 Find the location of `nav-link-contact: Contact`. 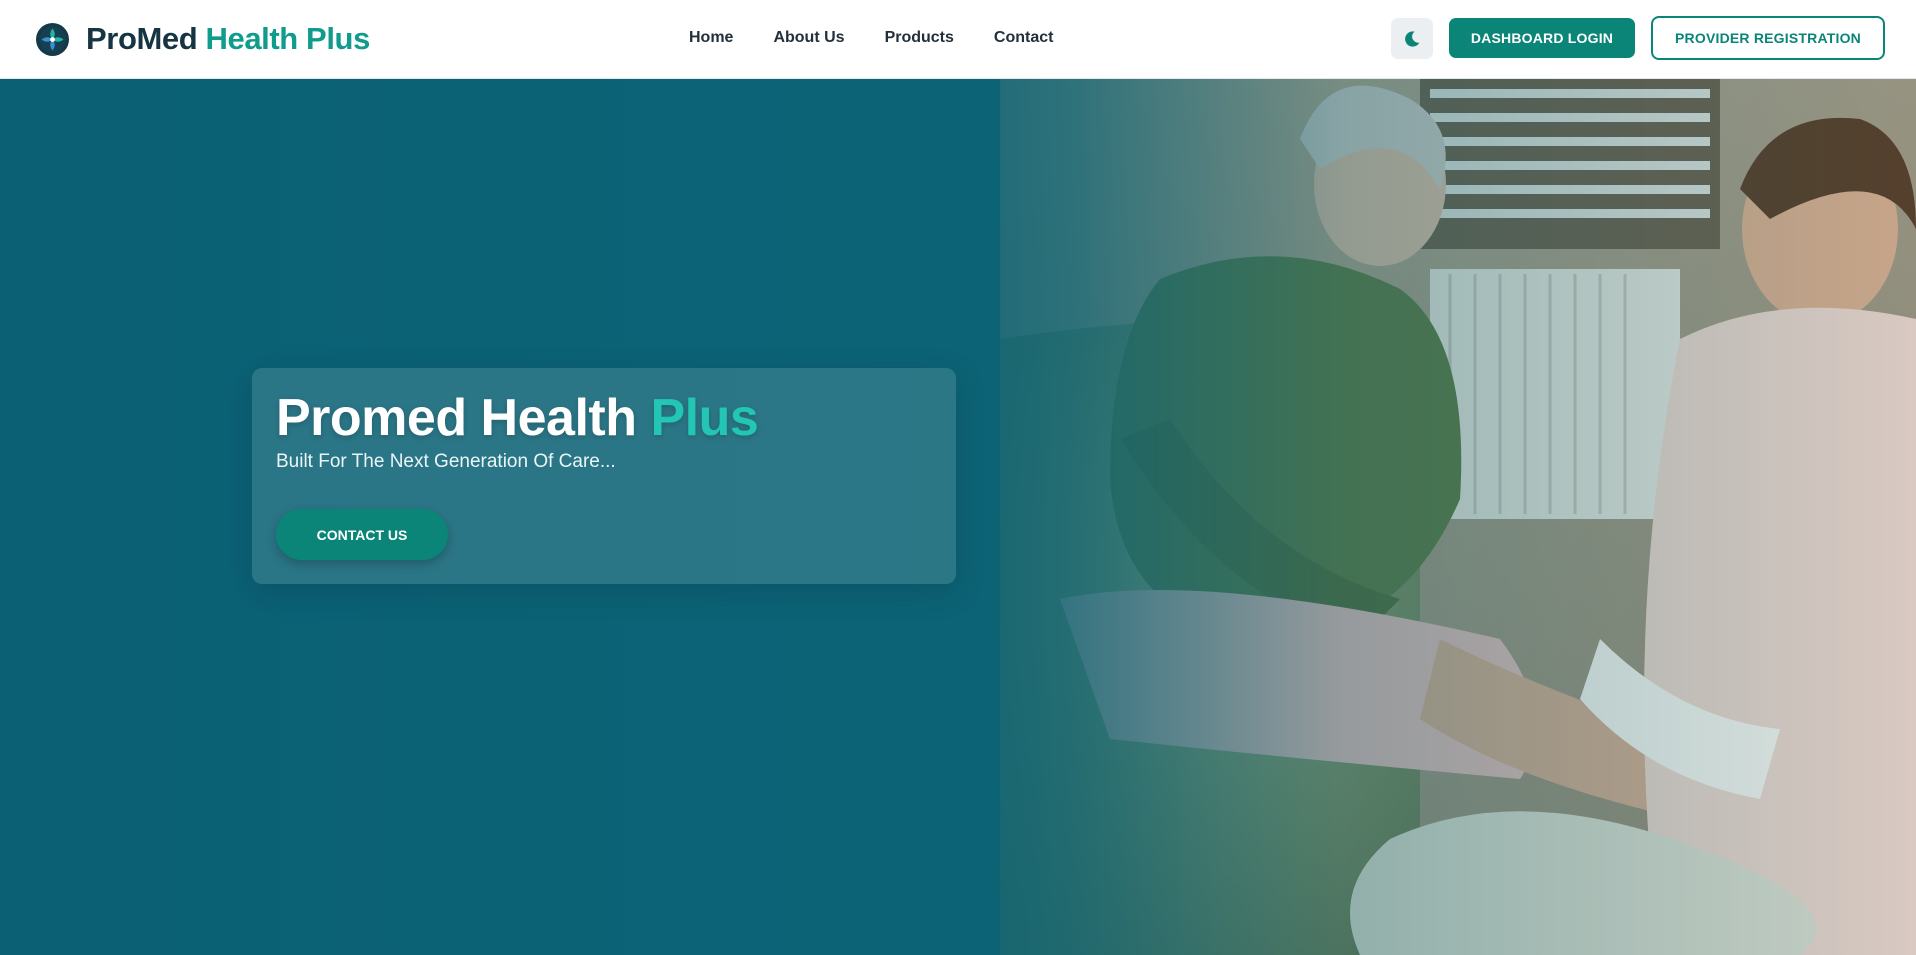

nav-link-contact: Contact is located at coordinates (1024, 38).